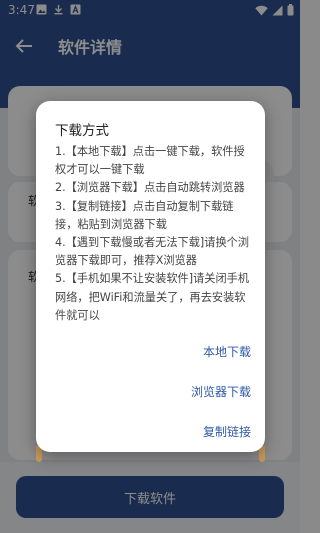 The height and width of the screenshot is (533, 320). I want to click on instruction-line-1: 1.【本地下载】点击一键下载，软件授权才可以一键下载, so click(150, 161).